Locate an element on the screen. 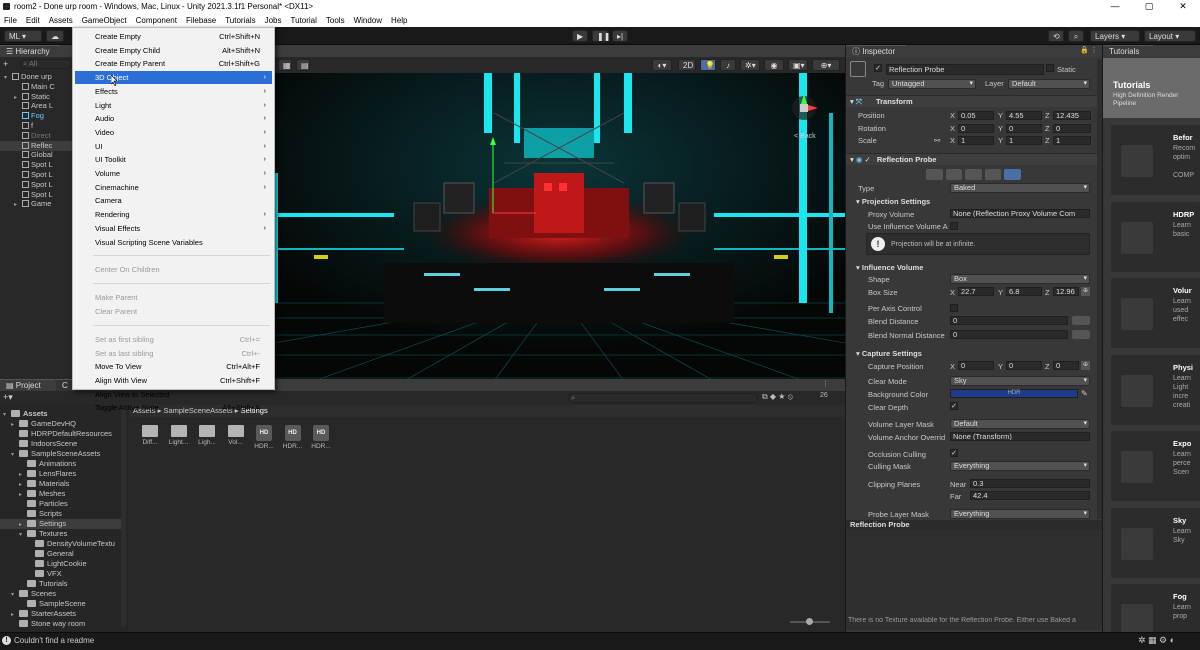 The width and height of the screenshot is (1200, 650). camera-icon: ▣▾ is located at coordinates (798, 65).